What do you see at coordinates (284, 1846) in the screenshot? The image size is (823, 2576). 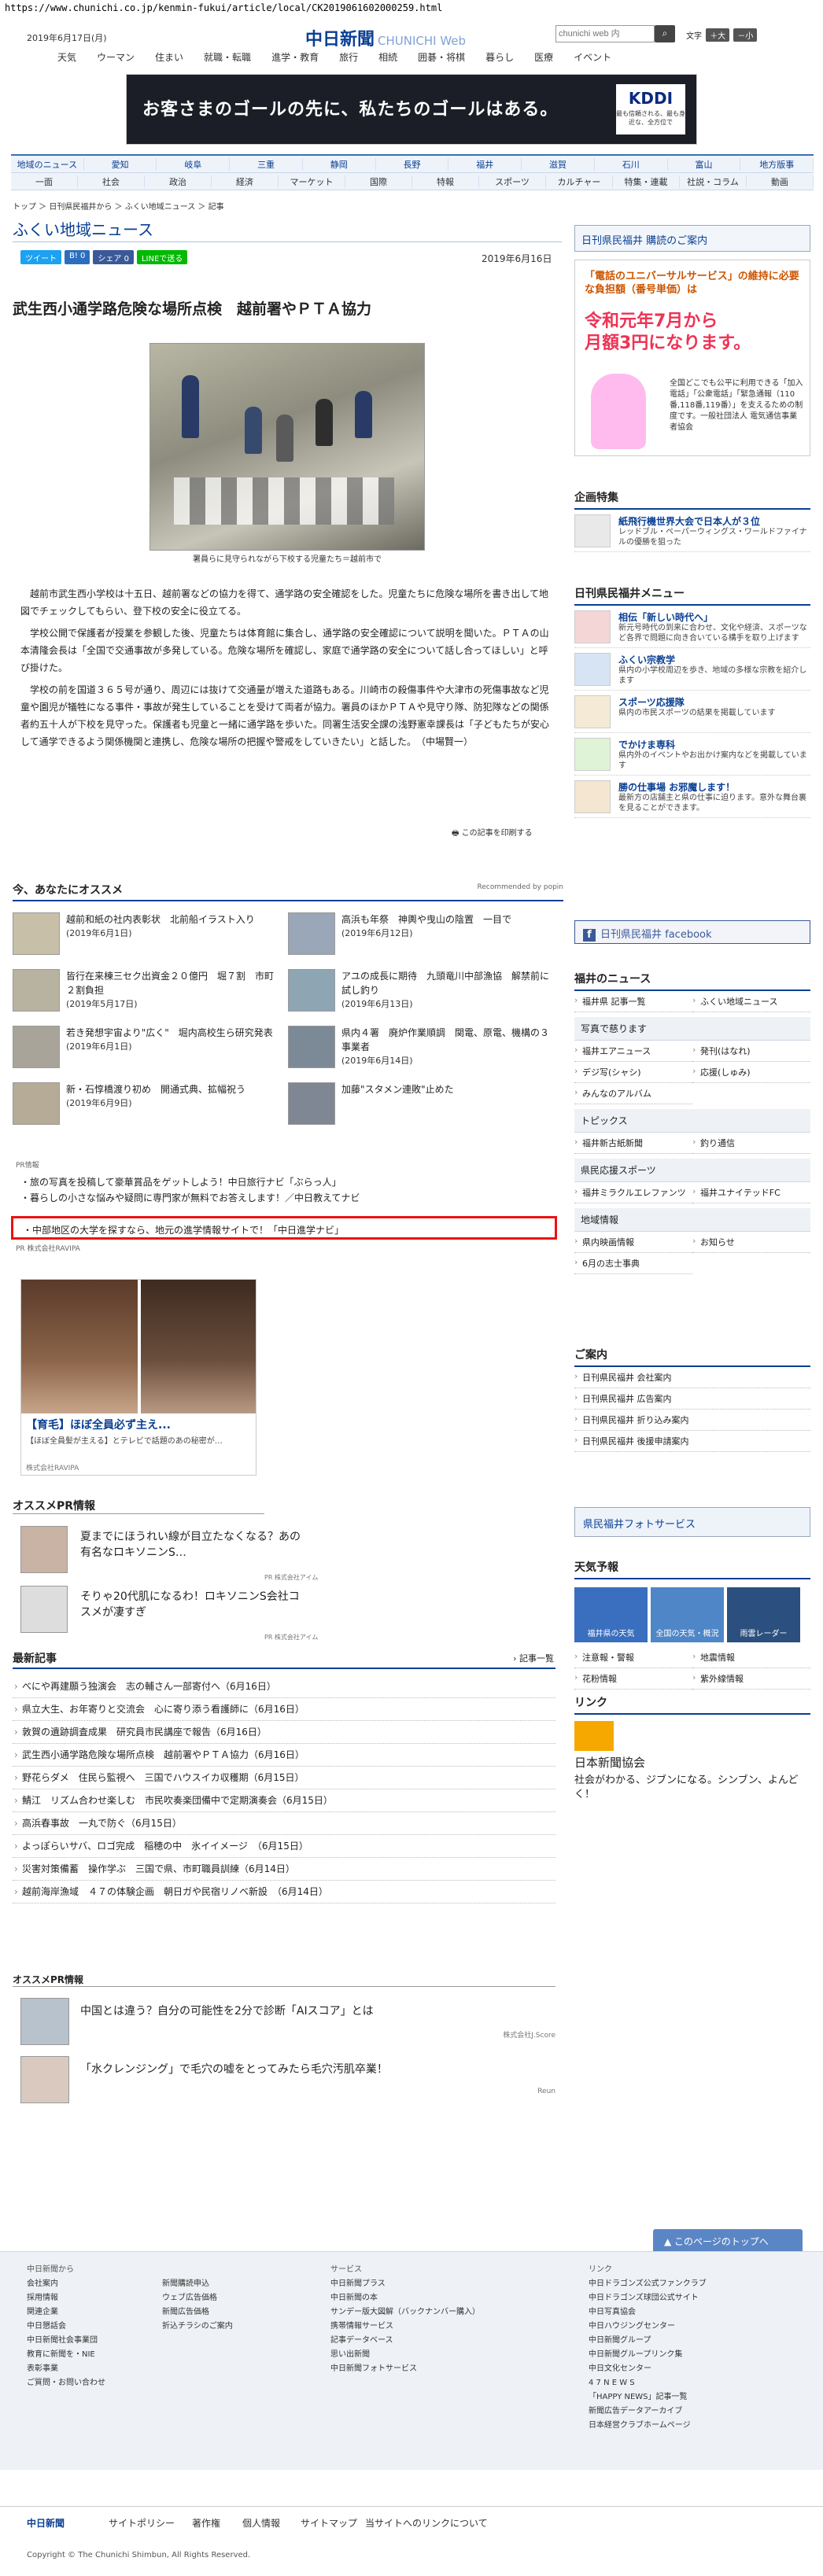 I see `news-item: よっぽらいサバ、ロゴ完成 稲穂の中 氷イイメージ （6月15日）` at bounding box center [284, 1846].